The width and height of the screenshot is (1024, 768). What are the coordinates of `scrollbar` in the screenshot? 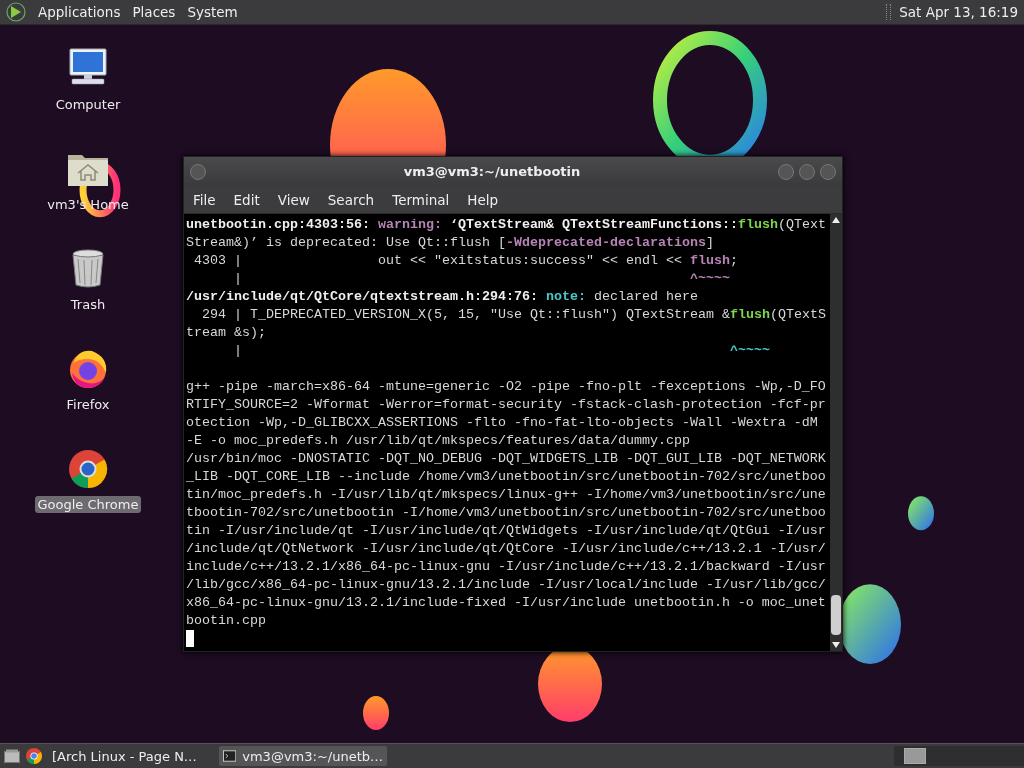 It's located at (836, 432).